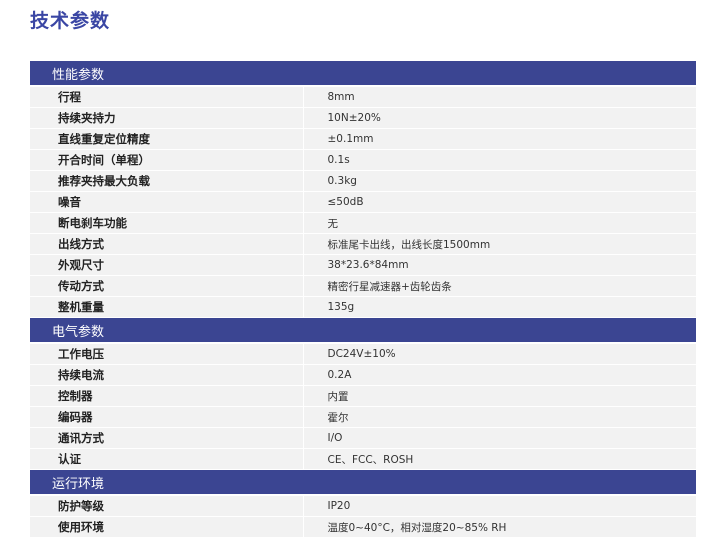  I want to click on table-row: 控制器 内置, so click(363, 396).